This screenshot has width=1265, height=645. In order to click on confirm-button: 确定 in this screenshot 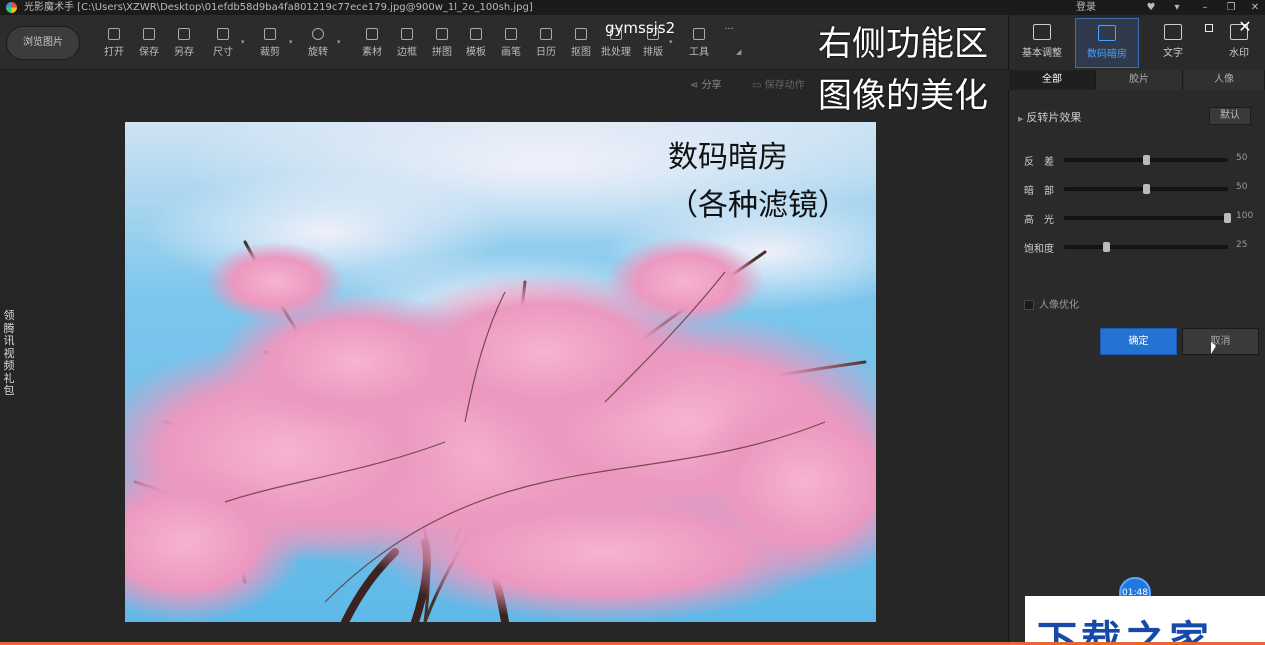, I will do `click(1138, 341)`.